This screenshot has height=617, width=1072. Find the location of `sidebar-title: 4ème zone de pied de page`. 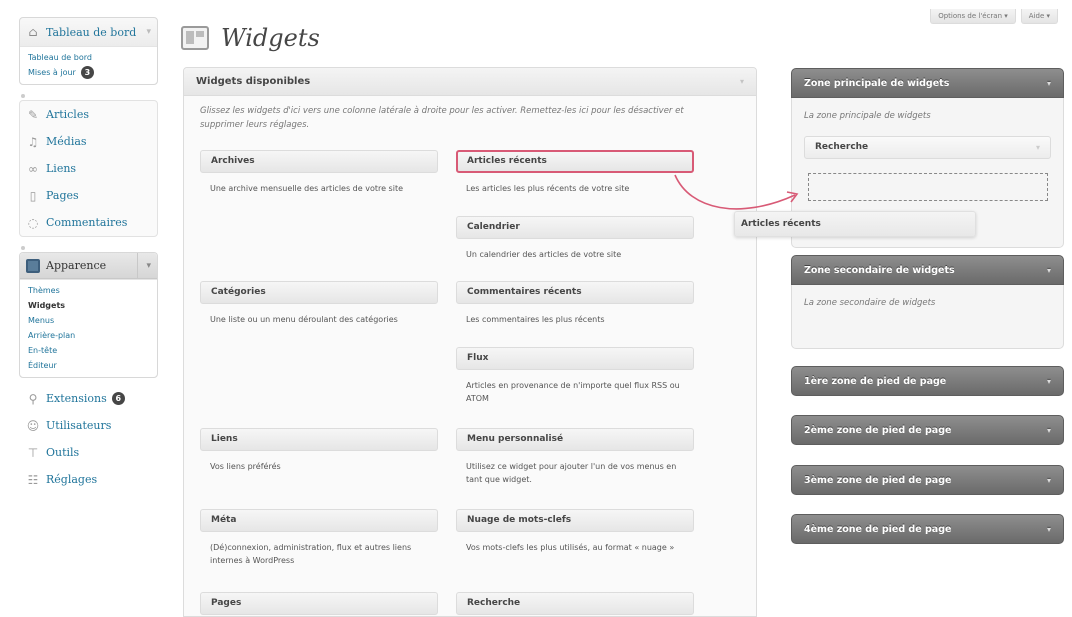

sidebar-title: 4ème zone de pied de page is located at coordinates (878, 529).